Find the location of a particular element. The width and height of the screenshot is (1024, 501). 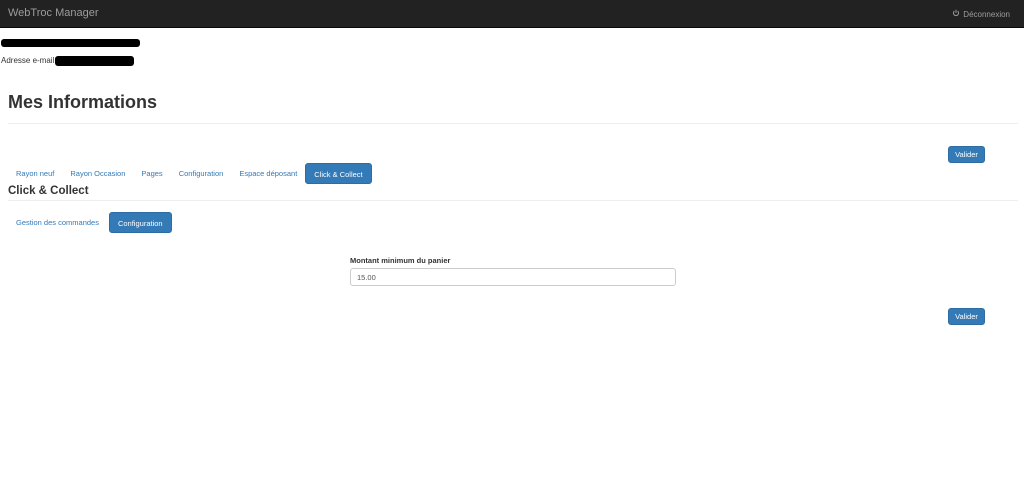

min-basket-label: Montant minimum du panier is located at coordinates (400, 260).